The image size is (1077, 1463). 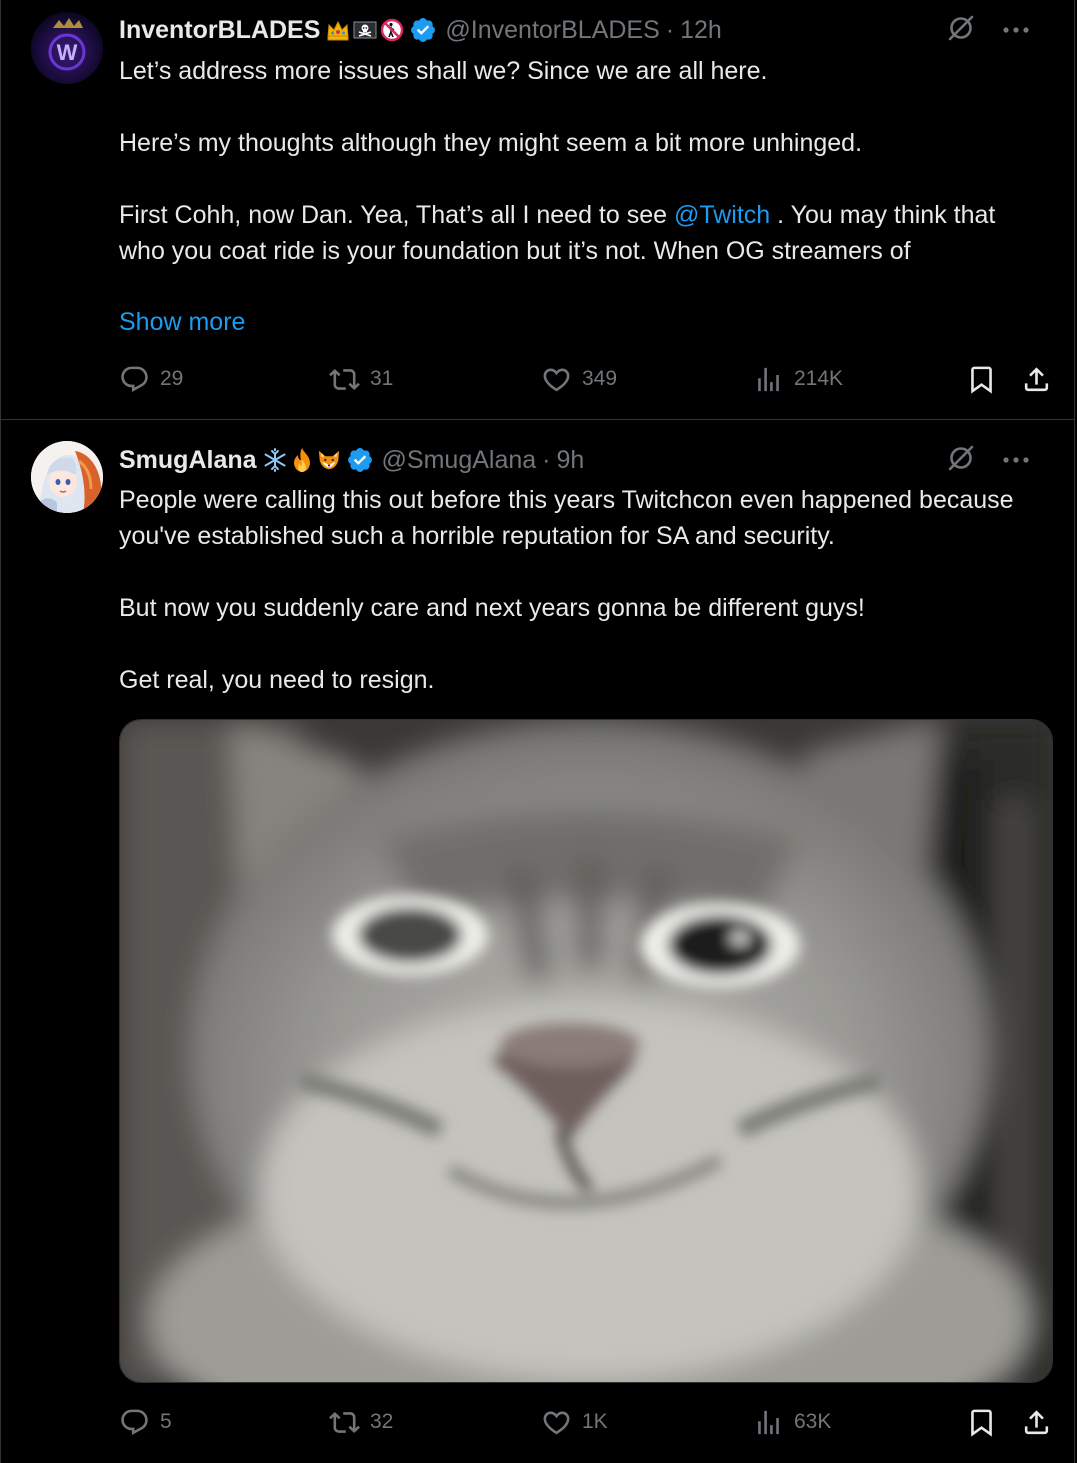 What do you see at coordinates (722, 215) in the screenshot?
I see `mention-link: @Twitch` at bounding box center [722, 215].